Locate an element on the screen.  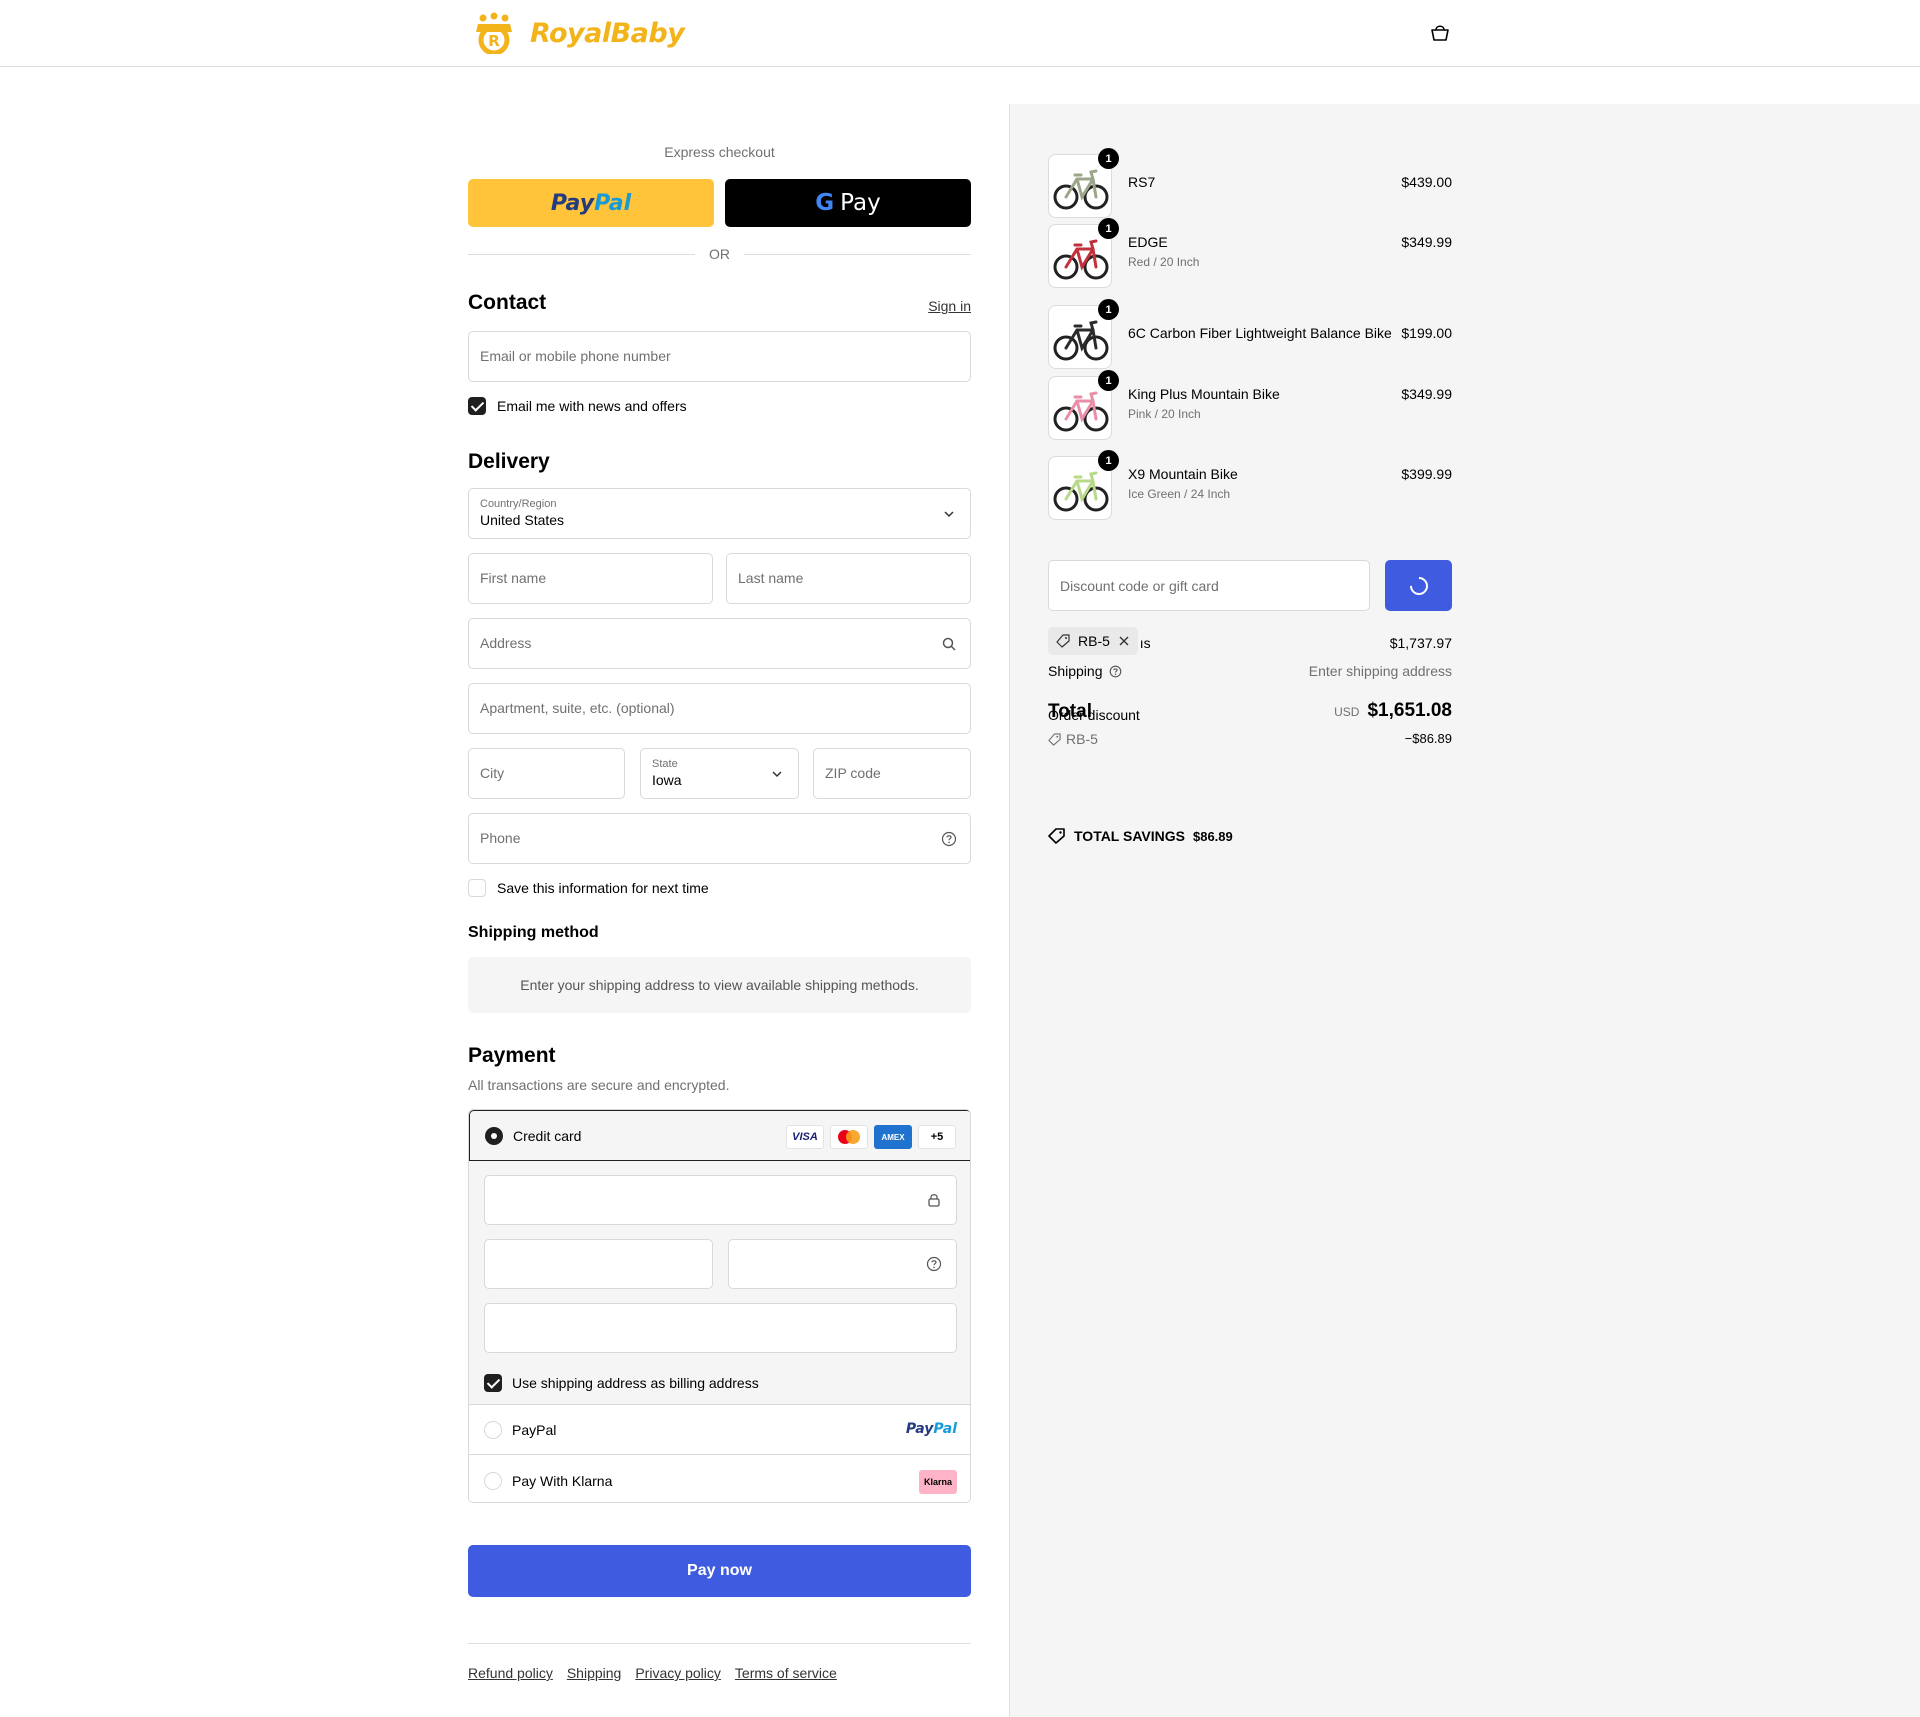
save-info-label: Save this information for next time is located at coordinates (603, 888).